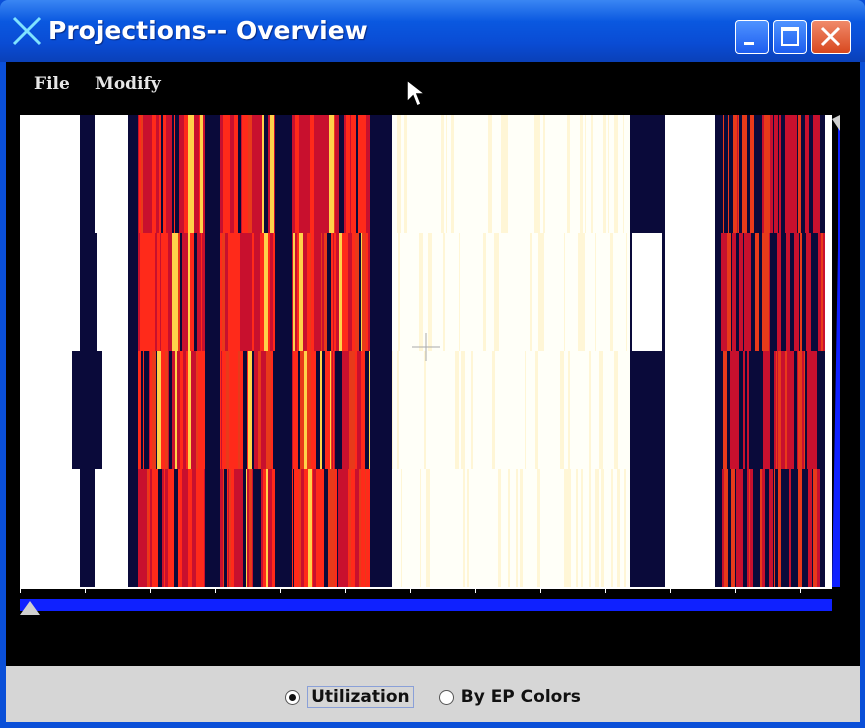 The image size is (865, 728). I want to click on horizontal-density-bar, so click(426, 605).